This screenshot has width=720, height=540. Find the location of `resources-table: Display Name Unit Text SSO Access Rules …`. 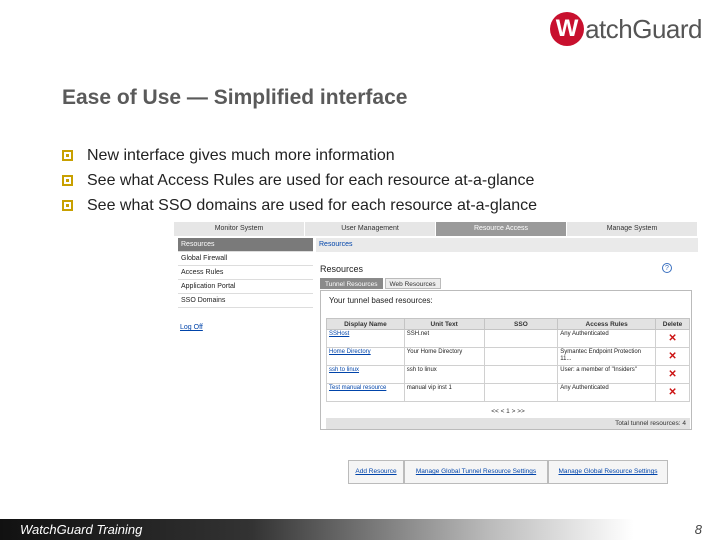

resources-table: Display Name Unit Text SSO Access Rules … is located at coordinates (508, 360).